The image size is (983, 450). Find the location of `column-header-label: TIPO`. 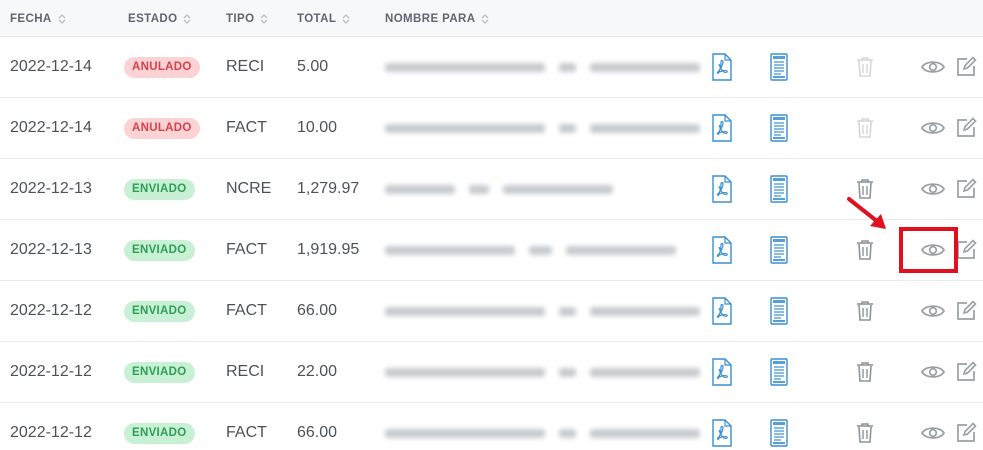

column-header-label: TIPO is located at coordinates (240, 18).